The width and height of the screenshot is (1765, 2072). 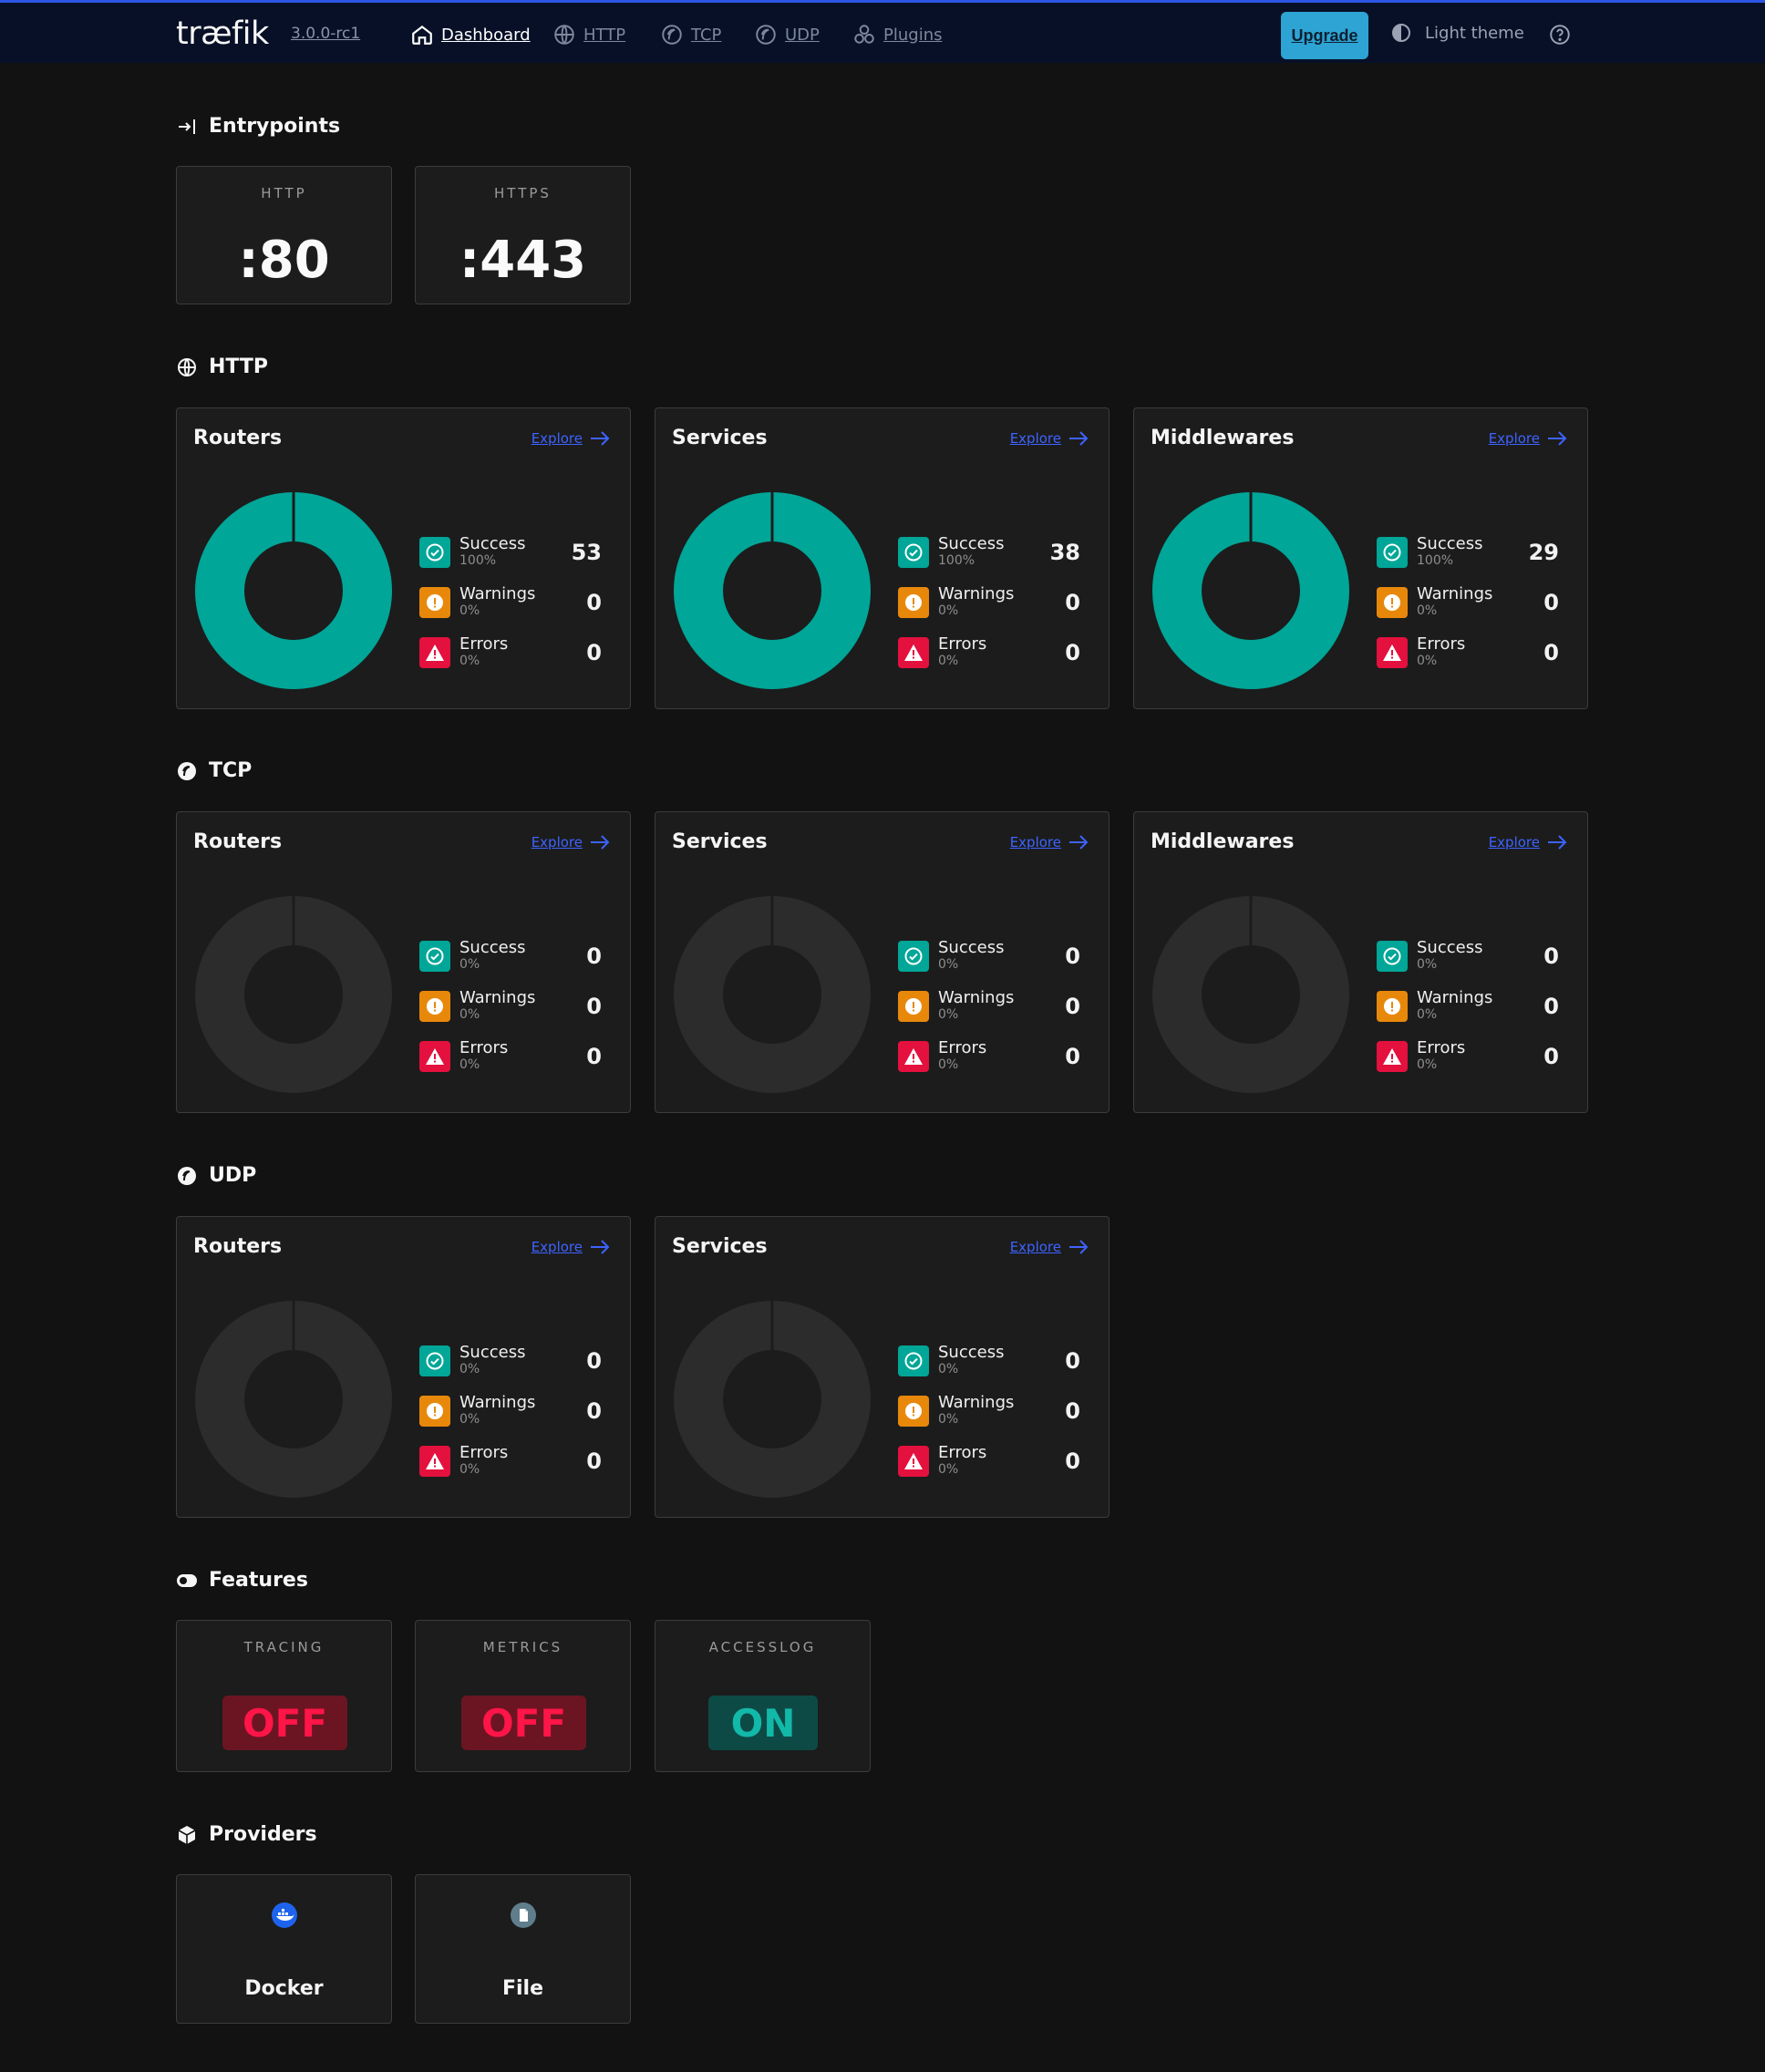 I want to click on theme-toggle: Light theme, so click(x=1457, y=33).